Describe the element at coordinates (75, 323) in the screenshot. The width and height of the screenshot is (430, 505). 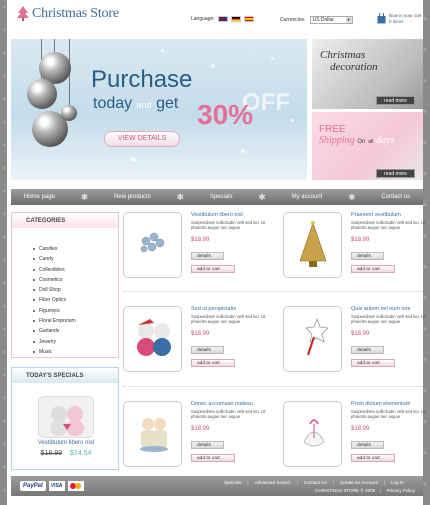
I see `category-item: Floral Emporium` at that location.